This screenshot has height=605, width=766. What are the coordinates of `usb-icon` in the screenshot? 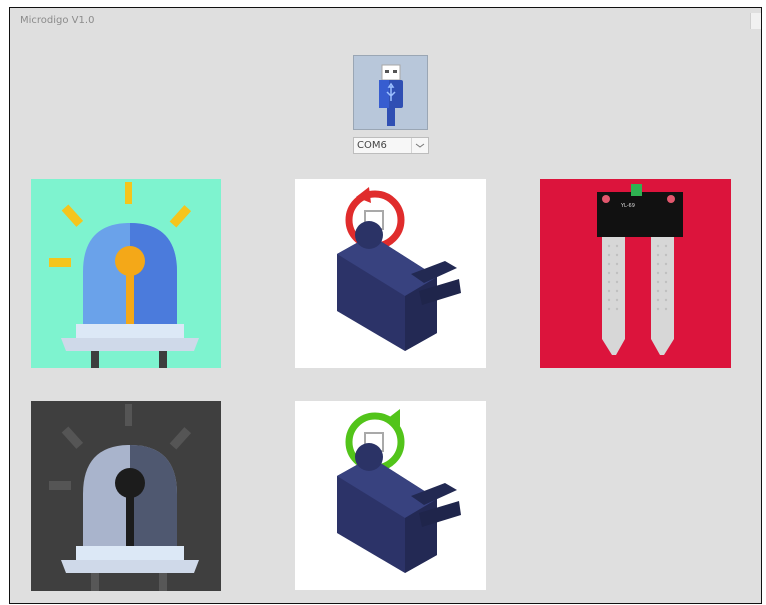 It's located at (390, 92).